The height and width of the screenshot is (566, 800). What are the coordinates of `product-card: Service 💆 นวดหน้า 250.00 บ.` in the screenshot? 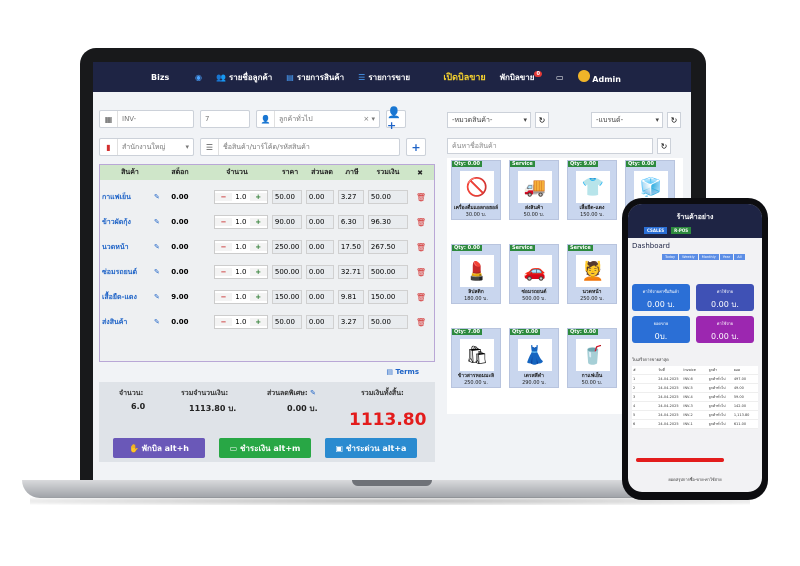 It's located at (592, 274).